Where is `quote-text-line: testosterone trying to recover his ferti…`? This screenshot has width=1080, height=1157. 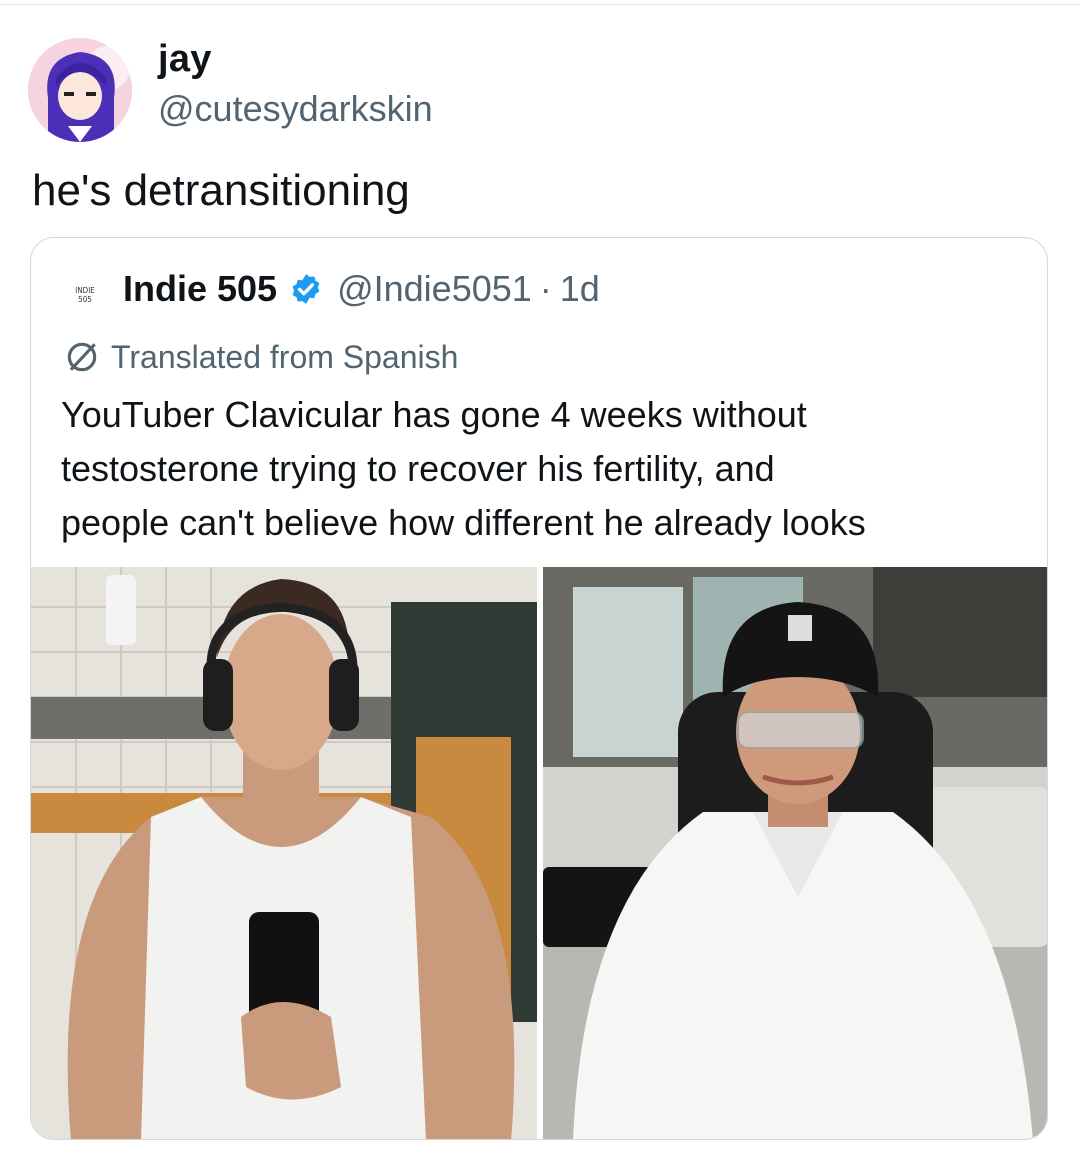 quote-text-line: testosterone trying to recover his ferti… is located at coordinates (418, 468).